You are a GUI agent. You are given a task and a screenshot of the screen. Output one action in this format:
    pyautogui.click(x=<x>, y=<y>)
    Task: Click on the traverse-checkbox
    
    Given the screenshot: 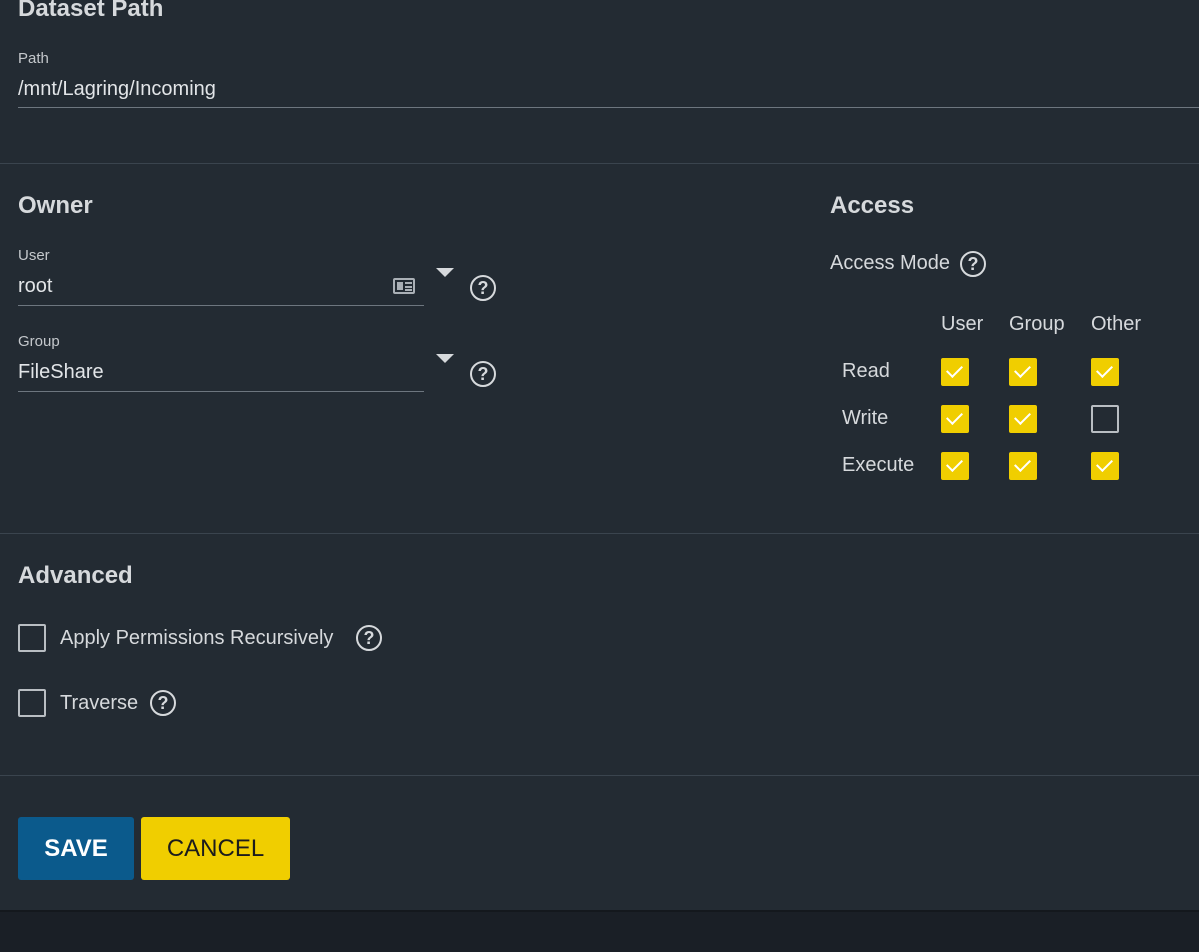 What is the action you would take?
    pyautogui.click(x=32, y=703)
    